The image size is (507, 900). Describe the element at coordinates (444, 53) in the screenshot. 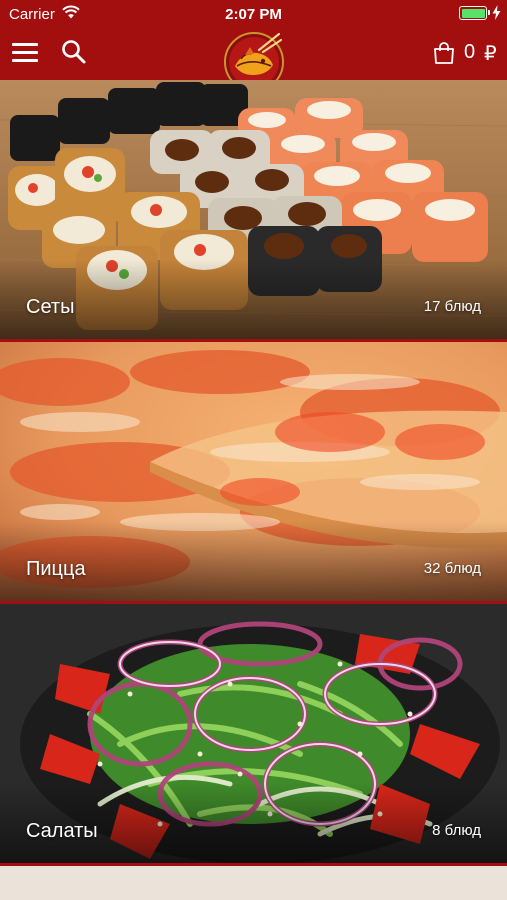

I see `shopping-bag-icon` at that location.